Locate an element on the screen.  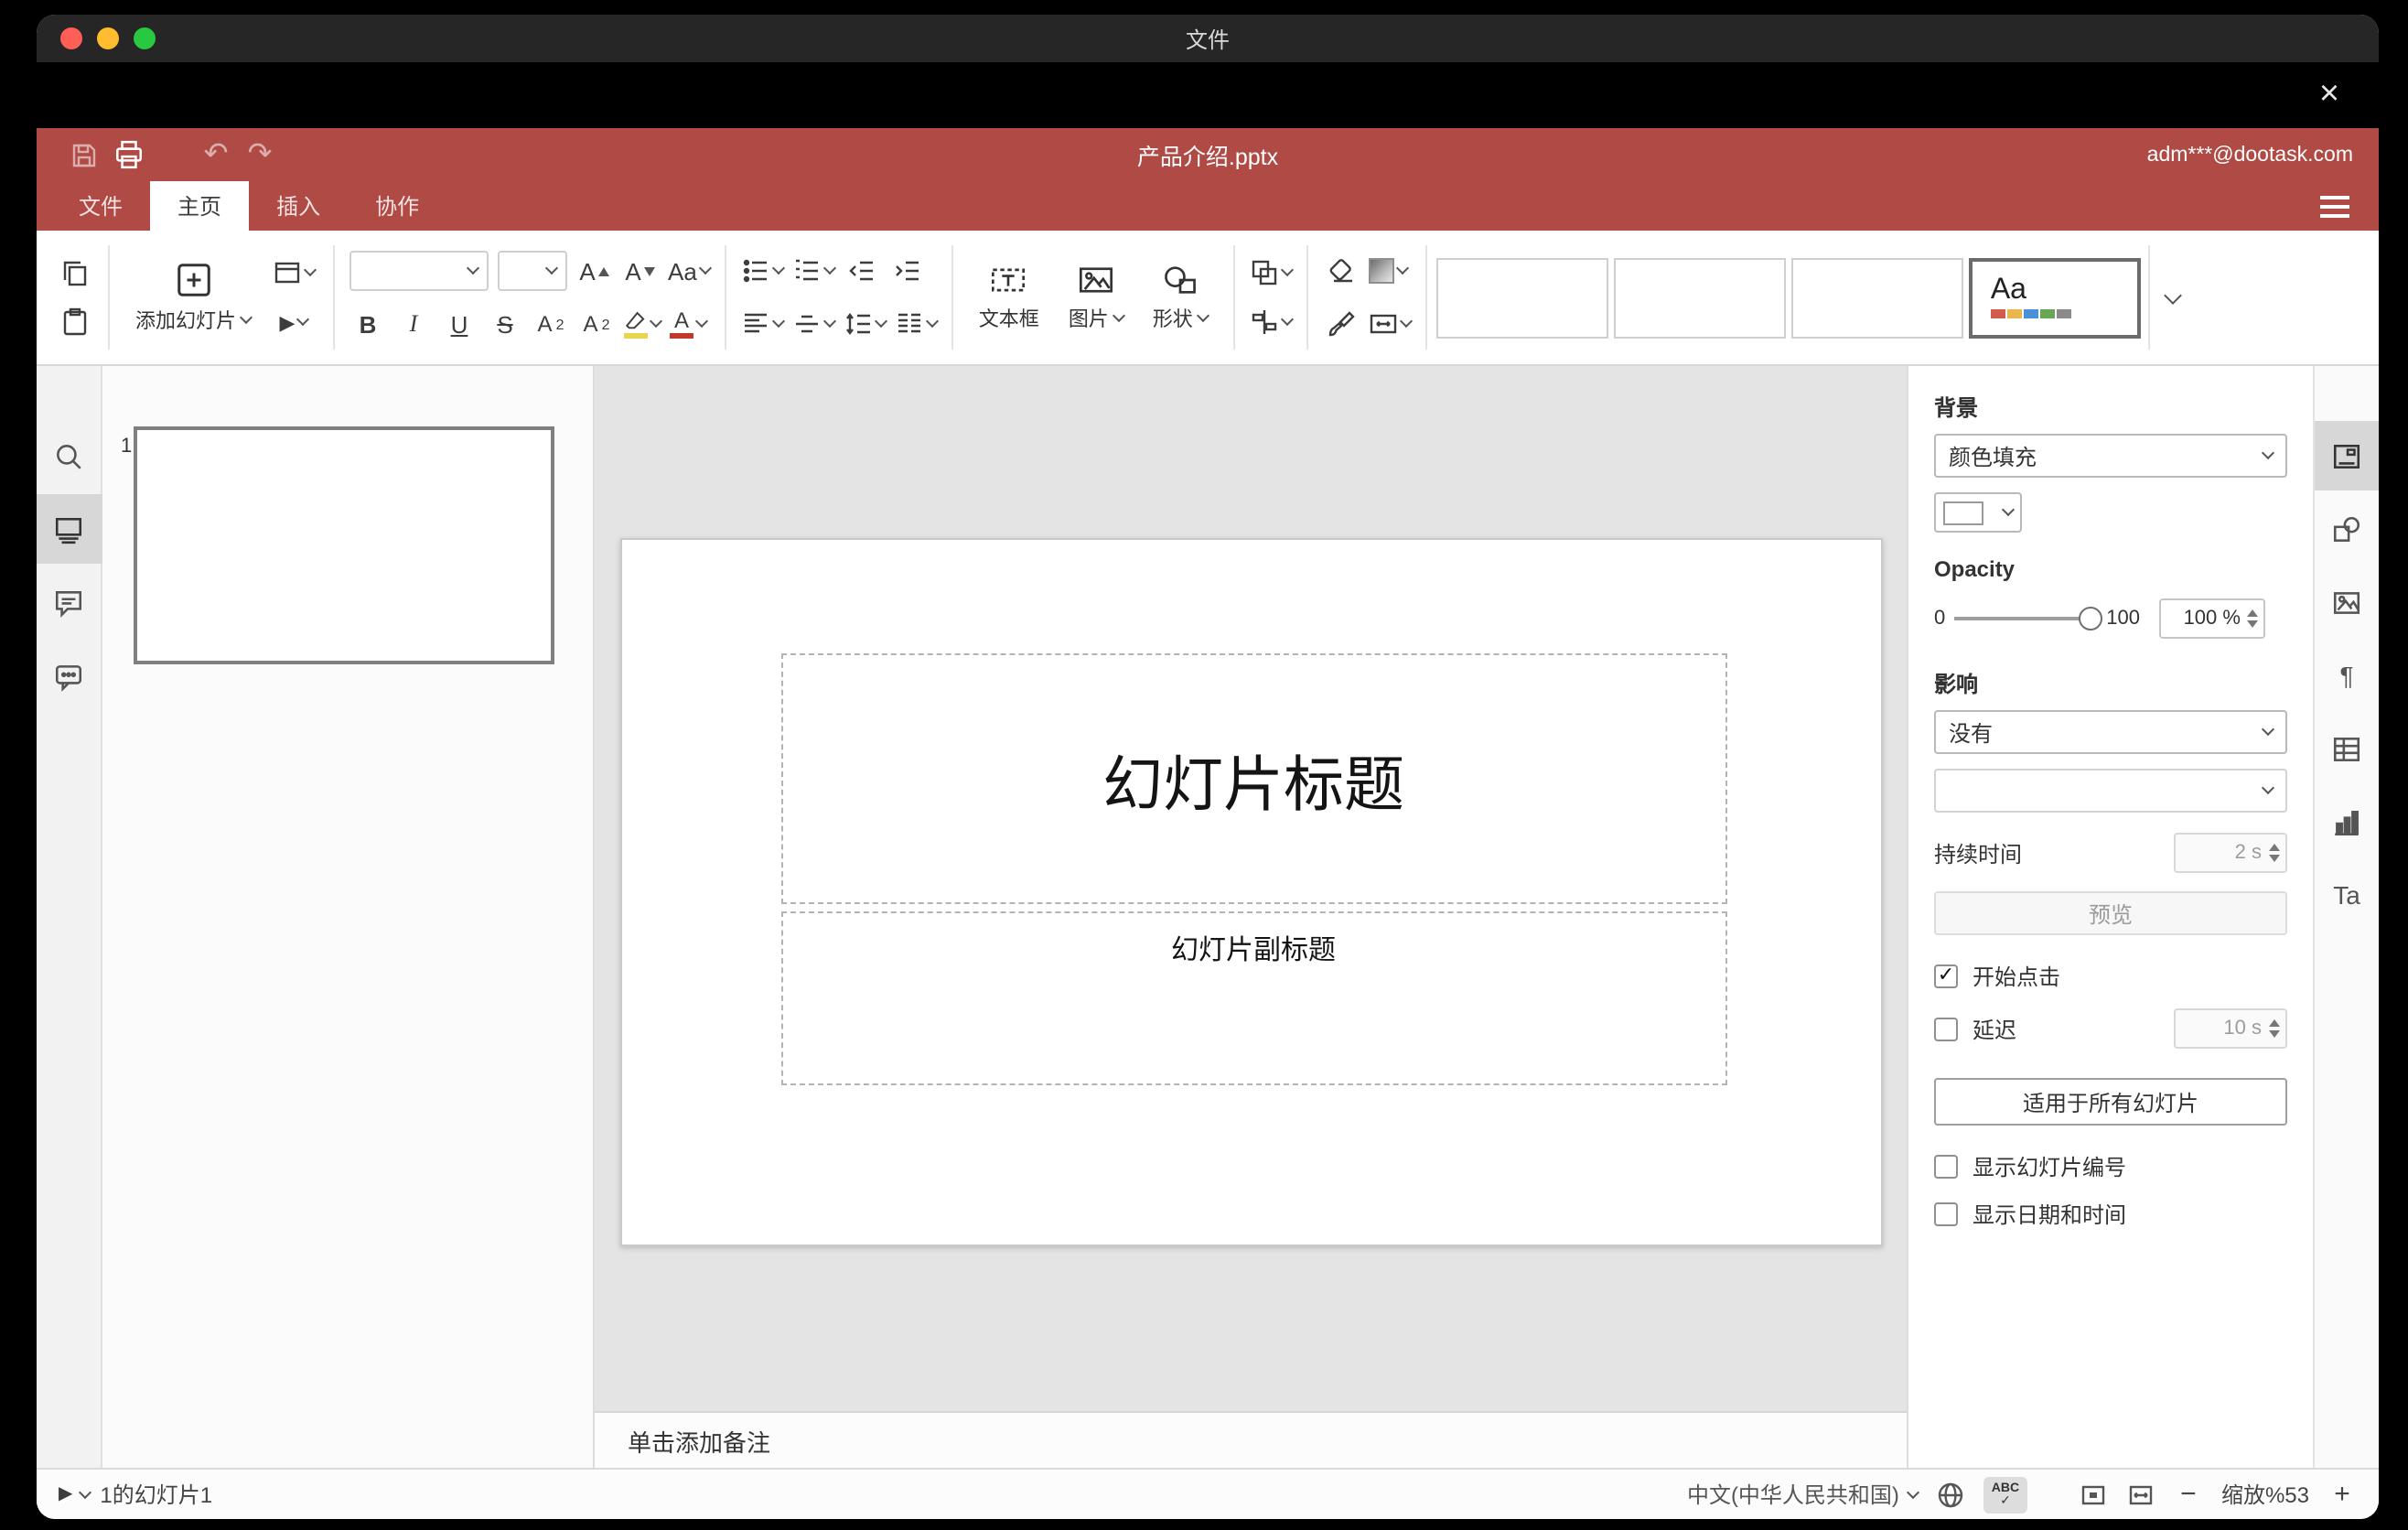
fit-slide-button is located at coordinates (2093, 1494).